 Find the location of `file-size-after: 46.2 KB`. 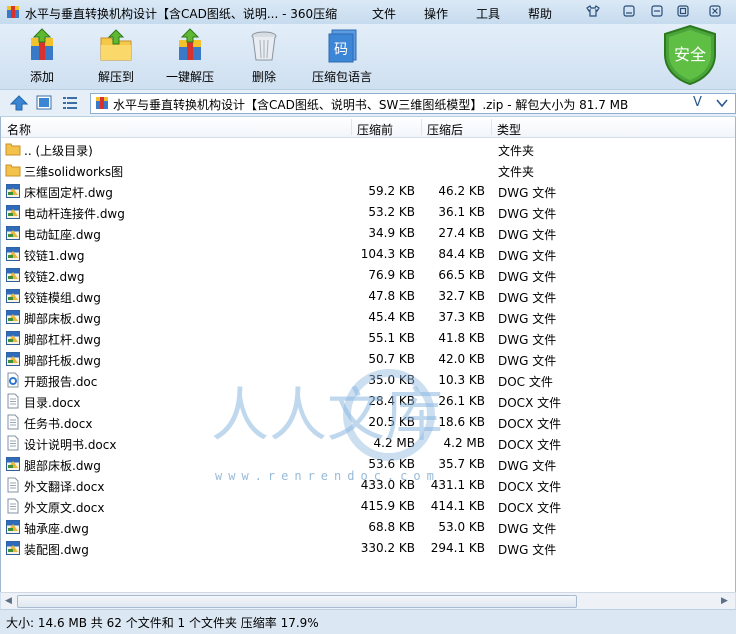

file-size-after: 46.2 KB is located at coordinates (461, 191).